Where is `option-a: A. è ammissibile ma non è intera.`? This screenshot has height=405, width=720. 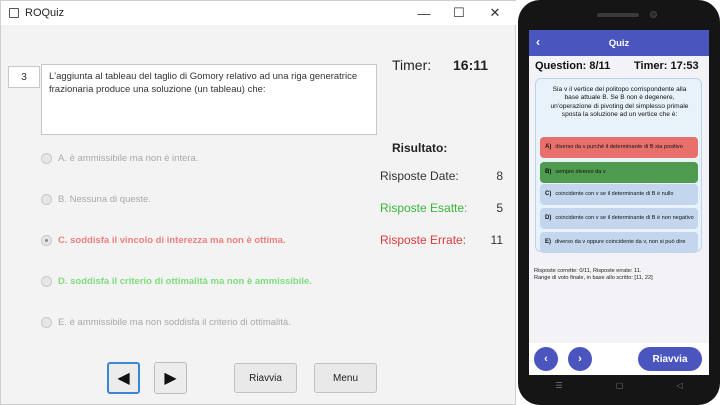
option-a: A. è ammissibile ma non è intera. is located at coordinates (119, 158).